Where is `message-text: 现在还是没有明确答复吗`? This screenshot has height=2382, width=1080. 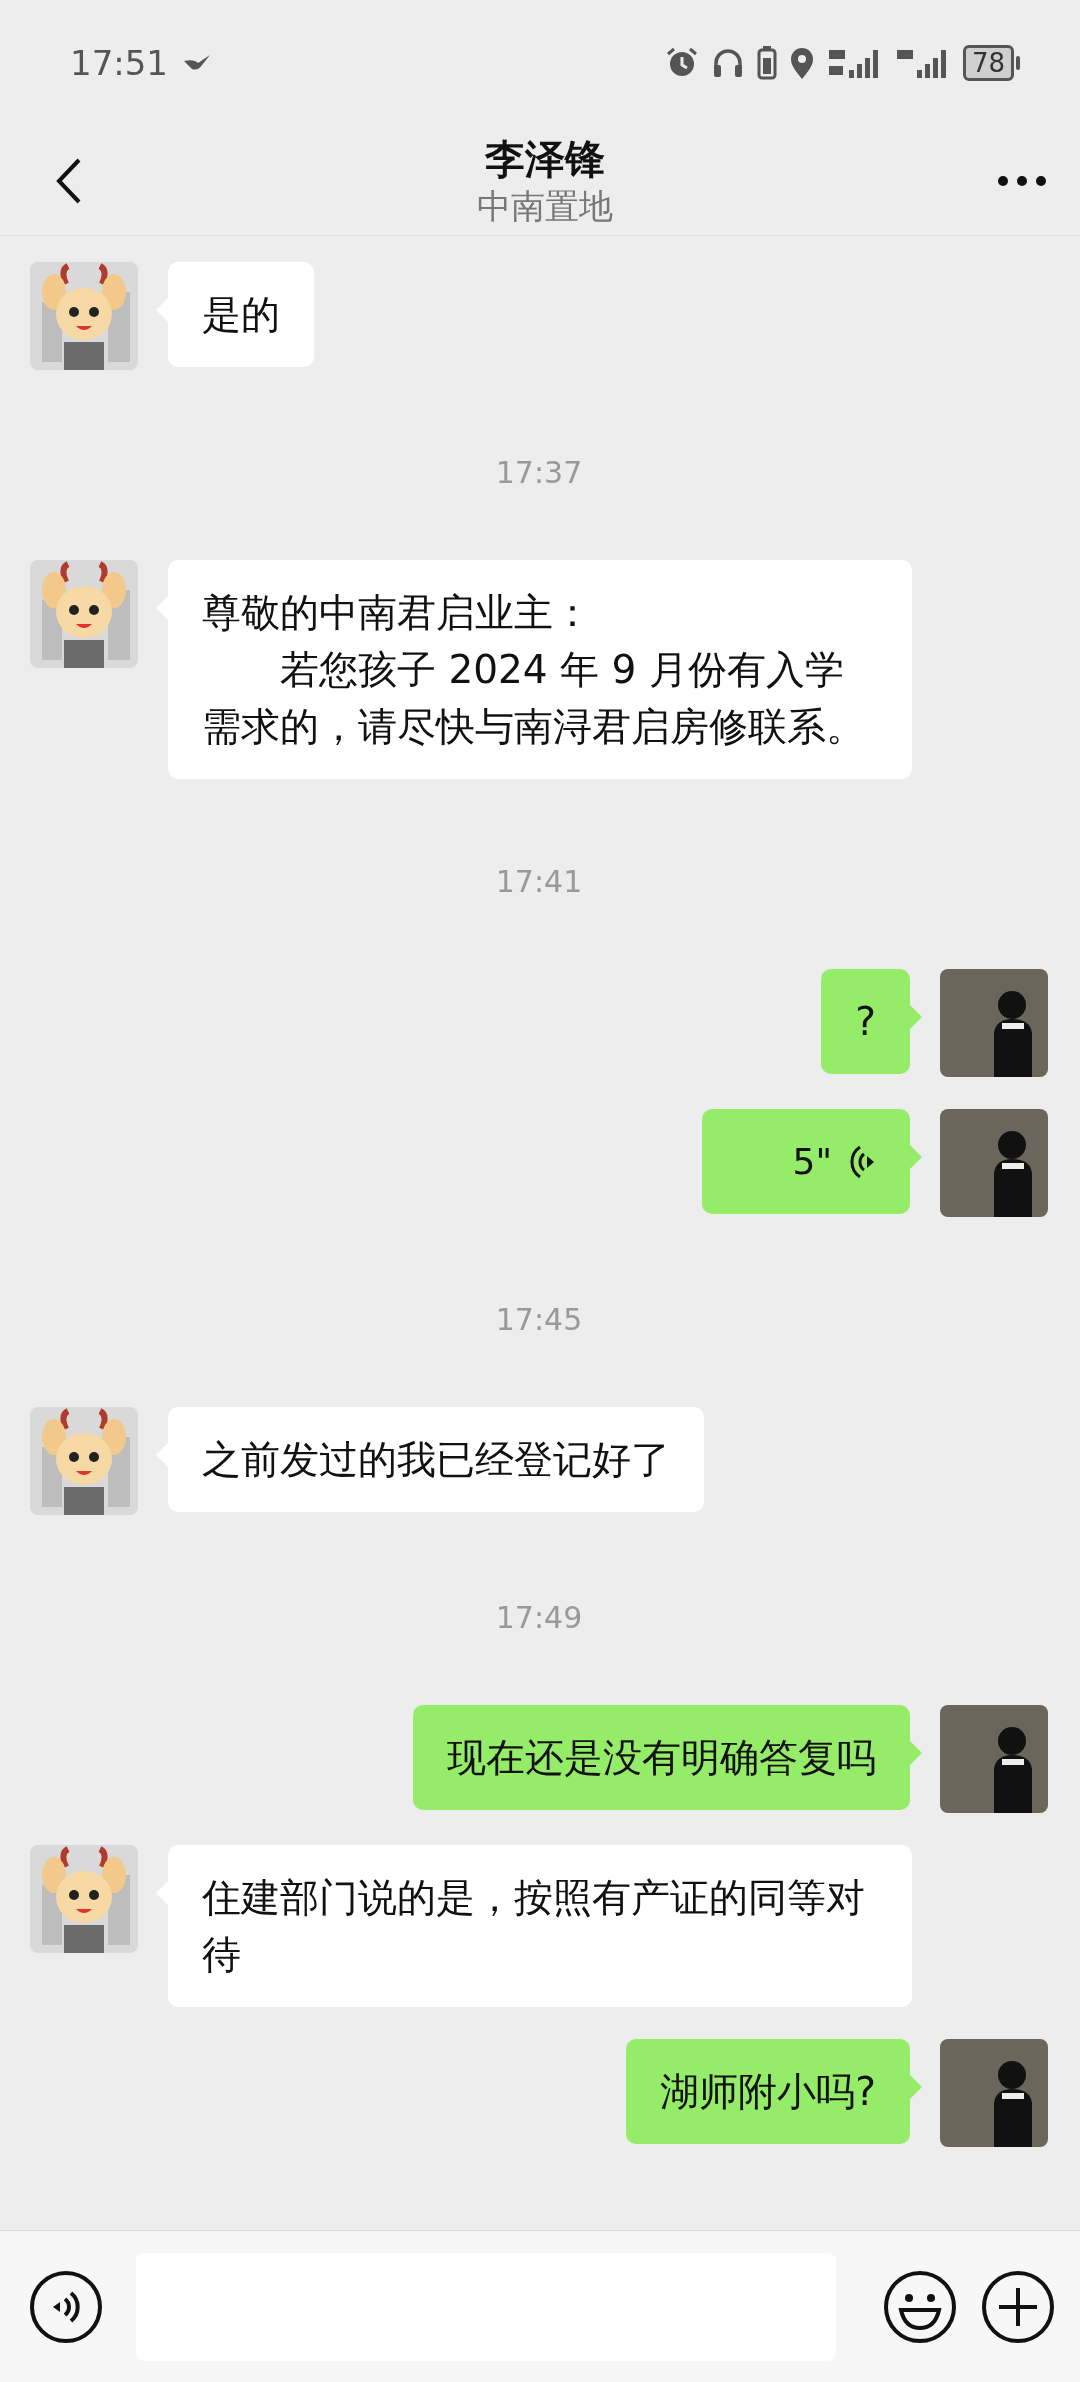 message-text: 现在还是没有明确答复吗 is located at coordinates (661, 1758).